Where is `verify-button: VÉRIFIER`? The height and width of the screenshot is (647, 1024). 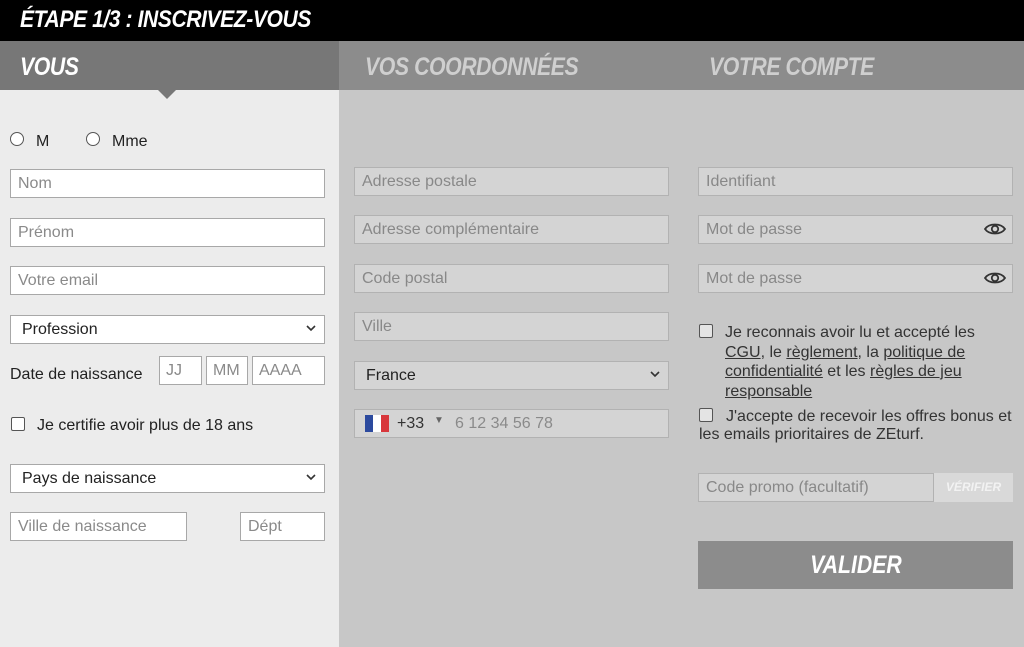 verify-button: VÉRIFIER is located at coordinates (973, 487).